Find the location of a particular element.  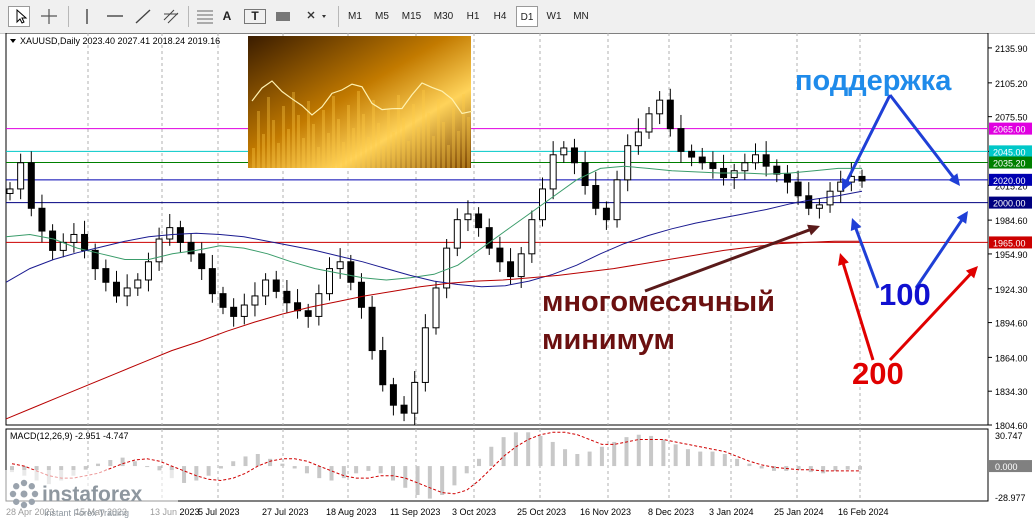

shape-icon is located at coordinates (283, 16).